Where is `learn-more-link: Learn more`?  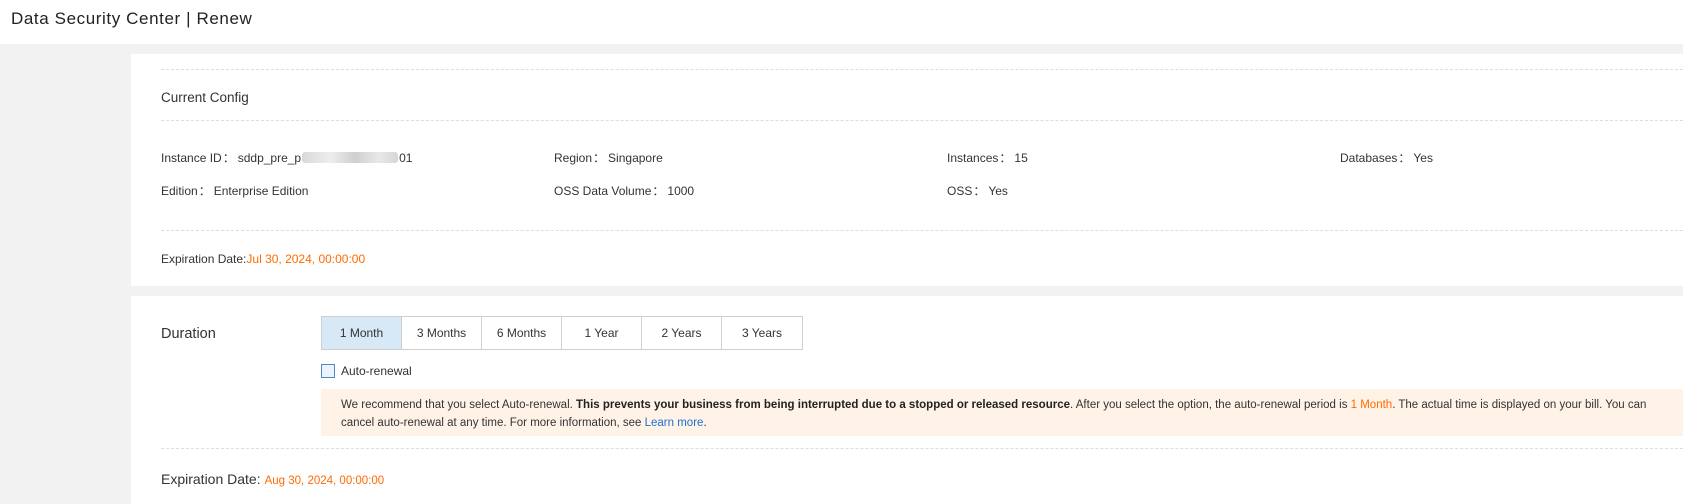
learn-more-link: Learn more is located at coordinates (674, 423).